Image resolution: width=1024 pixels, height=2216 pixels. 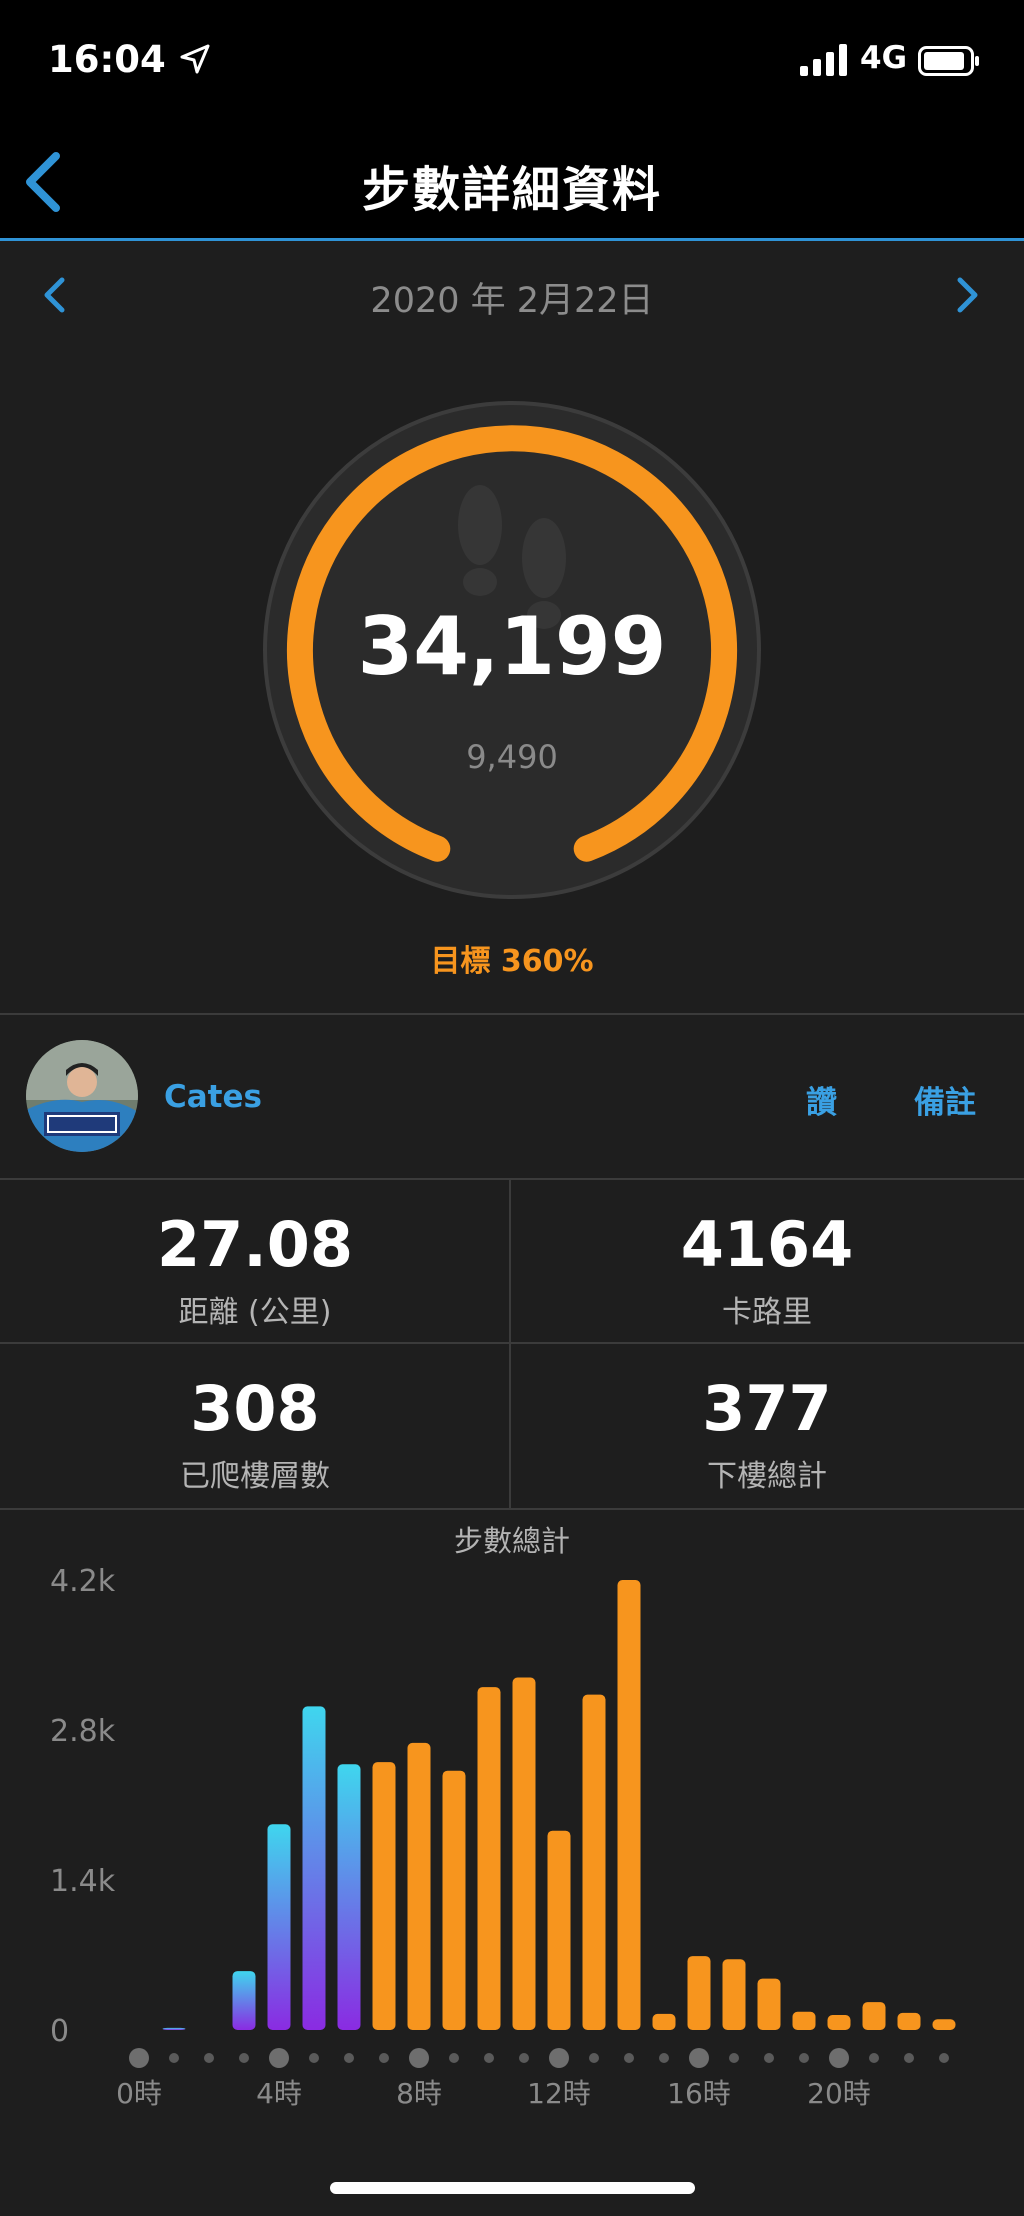 What do you see at coordinates (279, 2093) in the screenshot?
I see `x-tick-label: 4時` at bounding box center [279, 2093].